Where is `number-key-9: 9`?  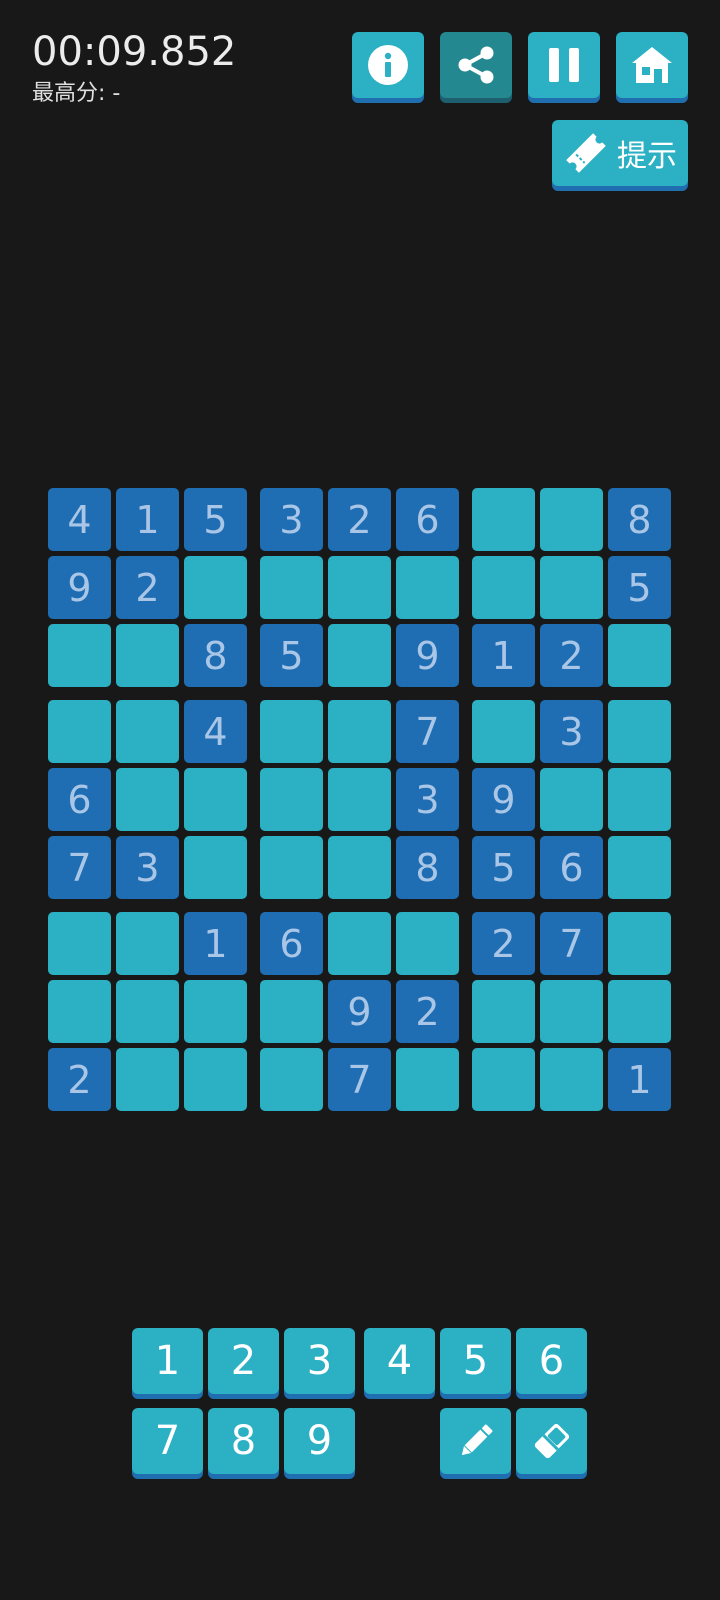
number-key-9: 9 is located at coordinates (319, 1441).